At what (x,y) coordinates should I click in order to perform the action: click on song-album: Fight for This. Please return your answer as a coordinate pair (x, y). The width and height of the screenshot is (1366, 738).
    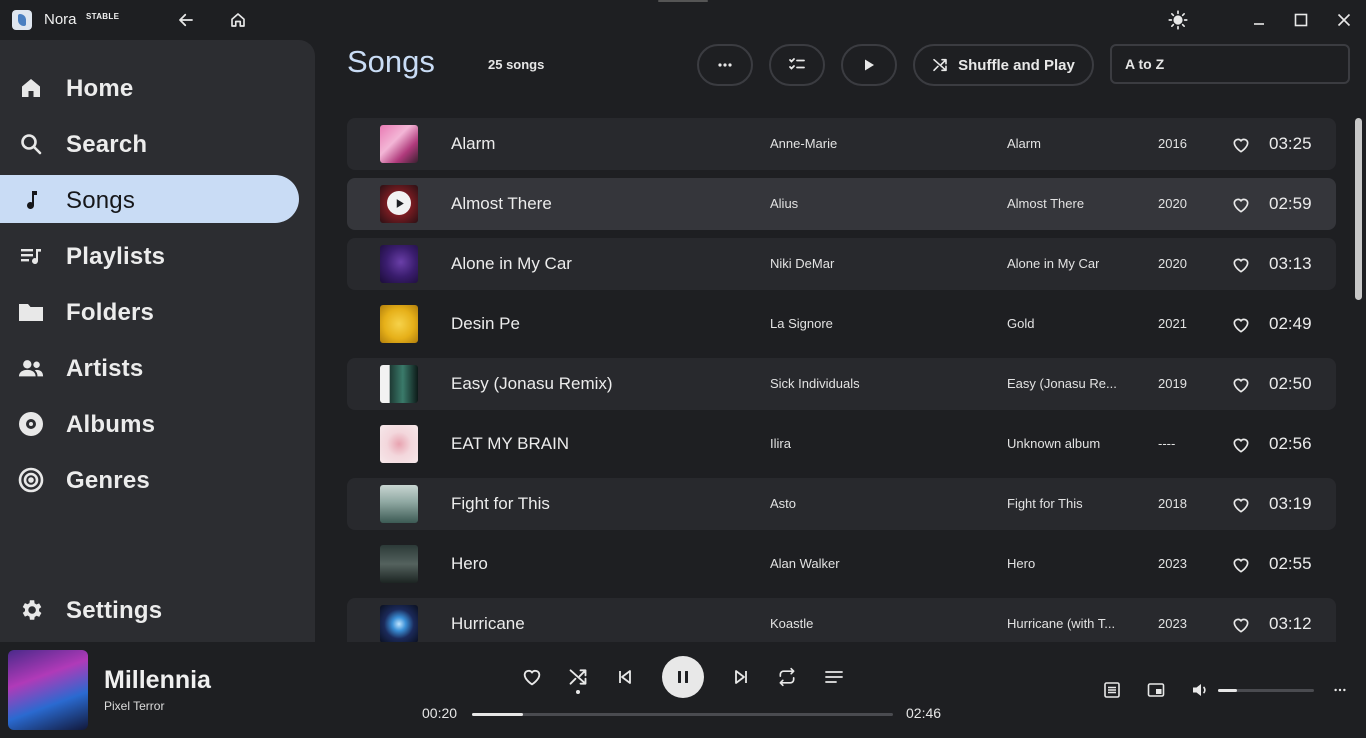
    Looking at the image, I should click on (1045, 503).